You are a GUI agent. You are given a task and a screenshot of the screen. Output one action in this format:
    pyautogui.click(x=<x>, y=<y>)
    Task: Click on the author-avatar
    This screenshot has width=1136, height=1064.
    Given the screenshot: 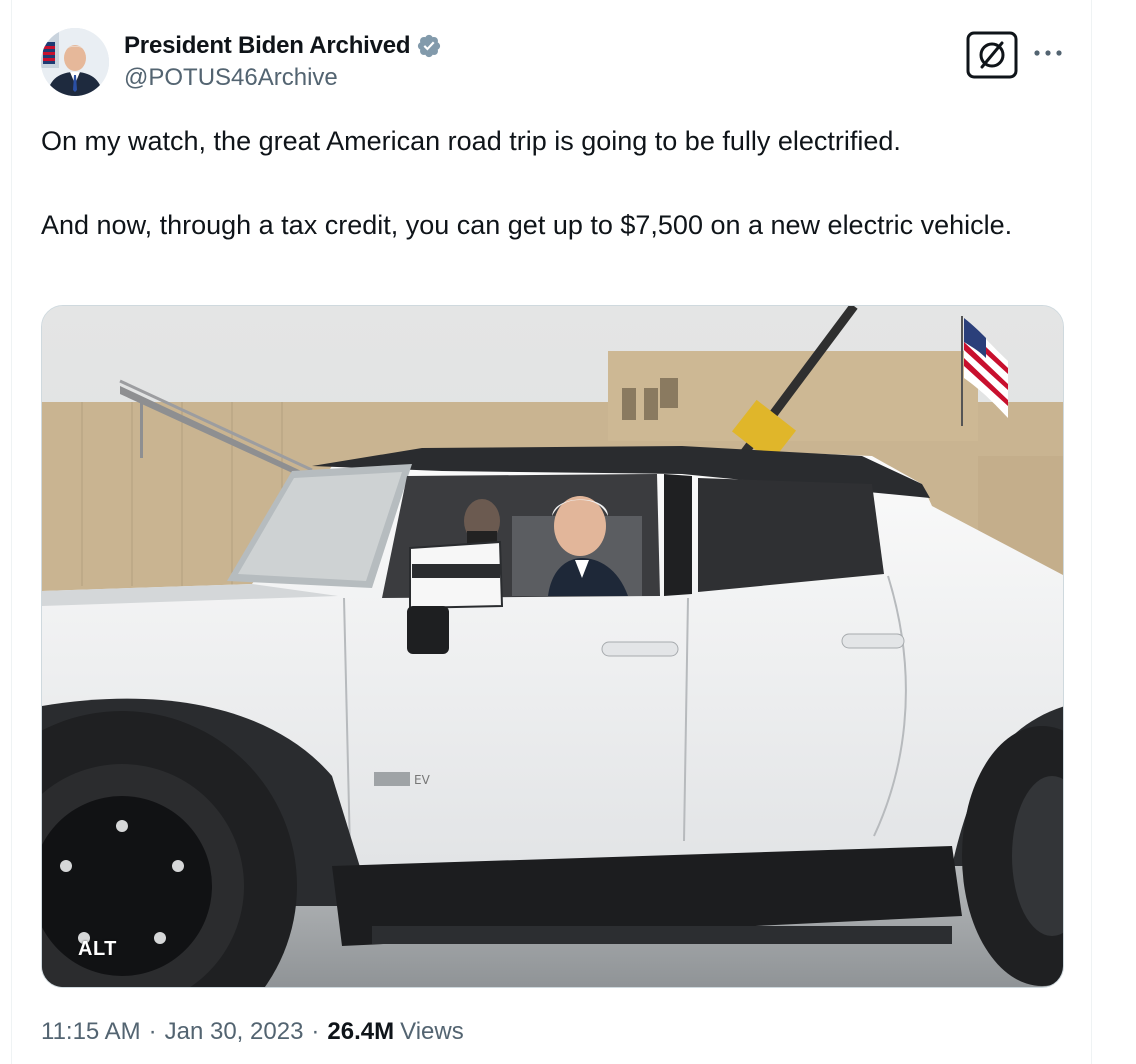 What is the action you would take?
    pyautogui.click(x=75, y=62)
    